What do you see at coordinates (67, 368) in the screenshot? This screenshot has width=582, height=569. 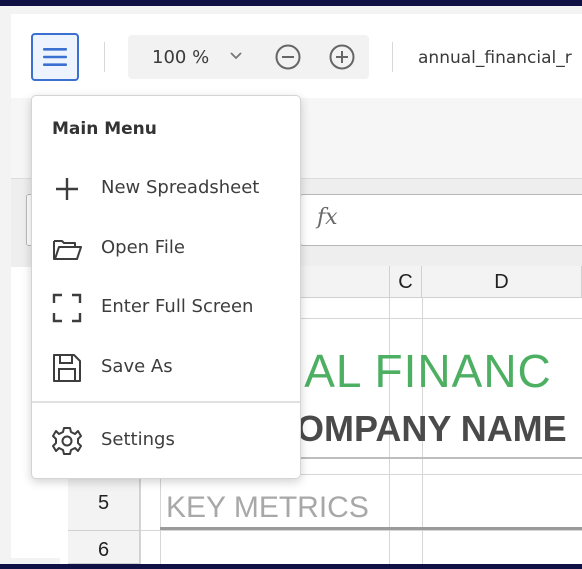 I see `save-icon` at bounding box center [67, 368].